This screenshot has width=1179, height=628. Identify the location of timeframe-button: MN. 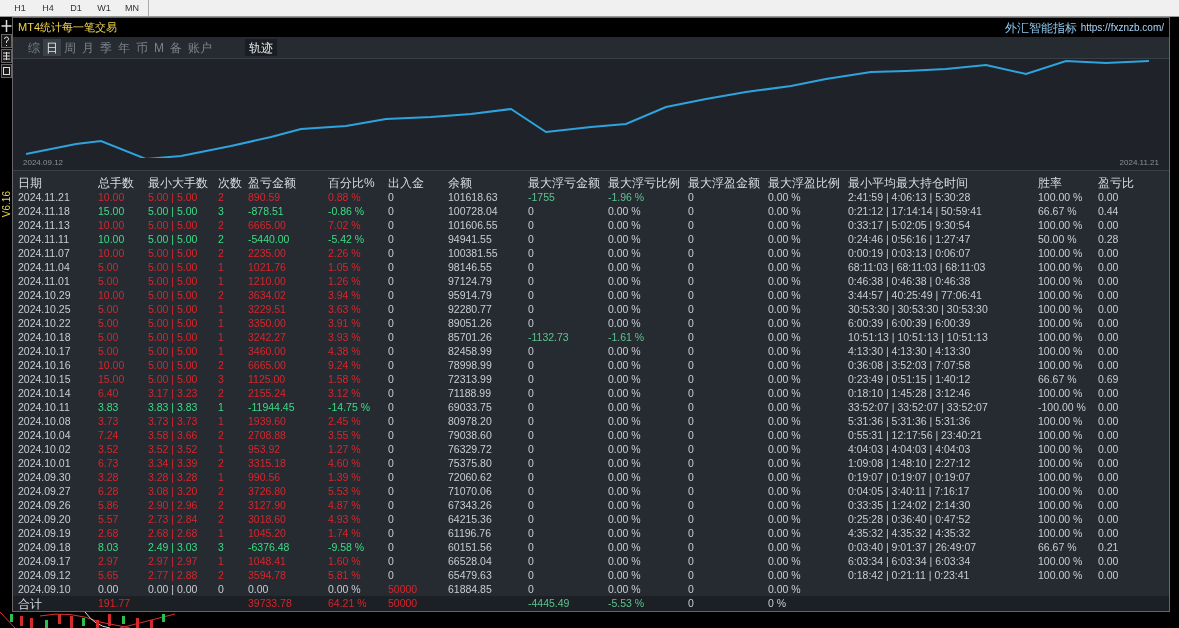
(132, 8).